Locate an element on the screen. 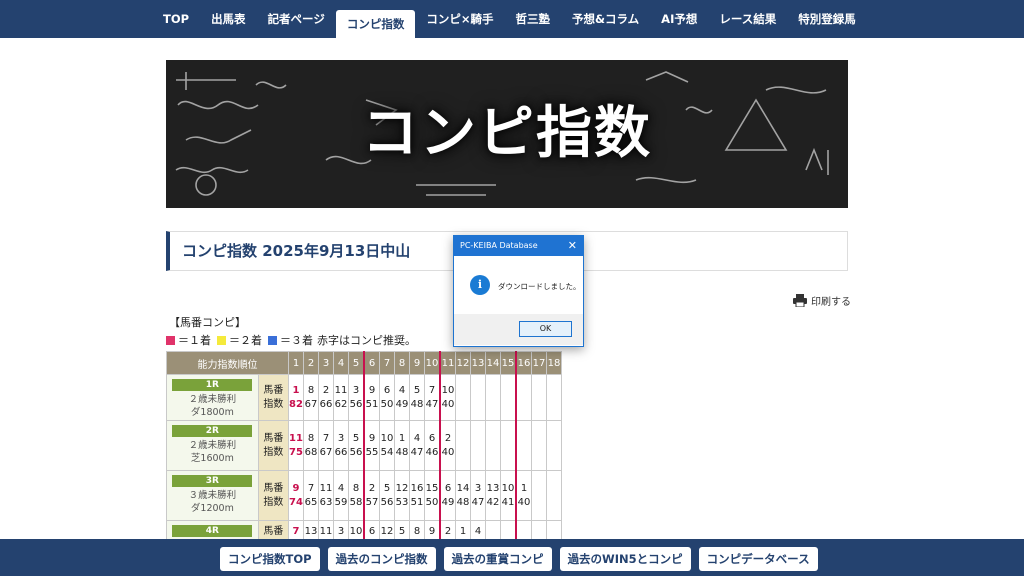 The height and width of the screenshot is (576, 1024). index-value: 82 is located at coordinates (296, 404).